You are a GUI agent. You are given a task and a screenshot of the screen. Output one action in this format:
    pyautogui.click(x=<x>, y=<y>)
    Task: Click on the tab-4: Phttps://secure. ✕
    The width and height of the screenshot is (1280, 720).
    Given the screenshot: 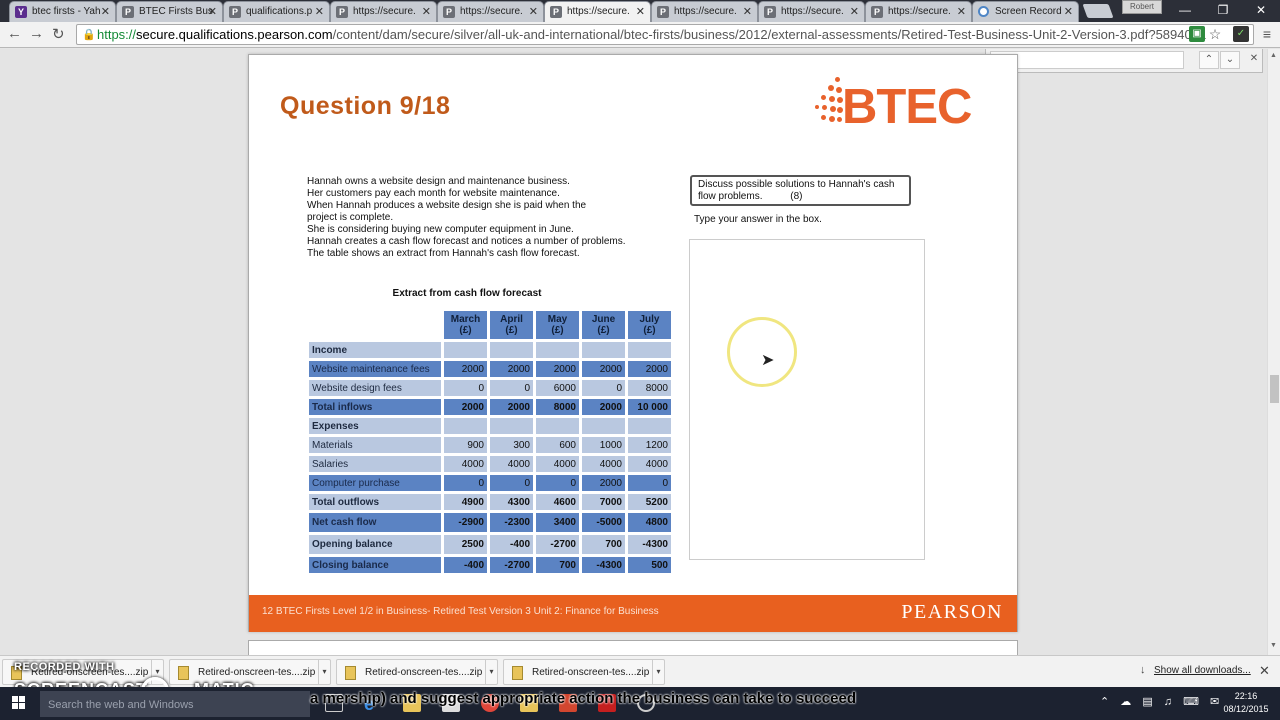 What is the action you would take?
    pyautogui.click(x=383, y=11)
    